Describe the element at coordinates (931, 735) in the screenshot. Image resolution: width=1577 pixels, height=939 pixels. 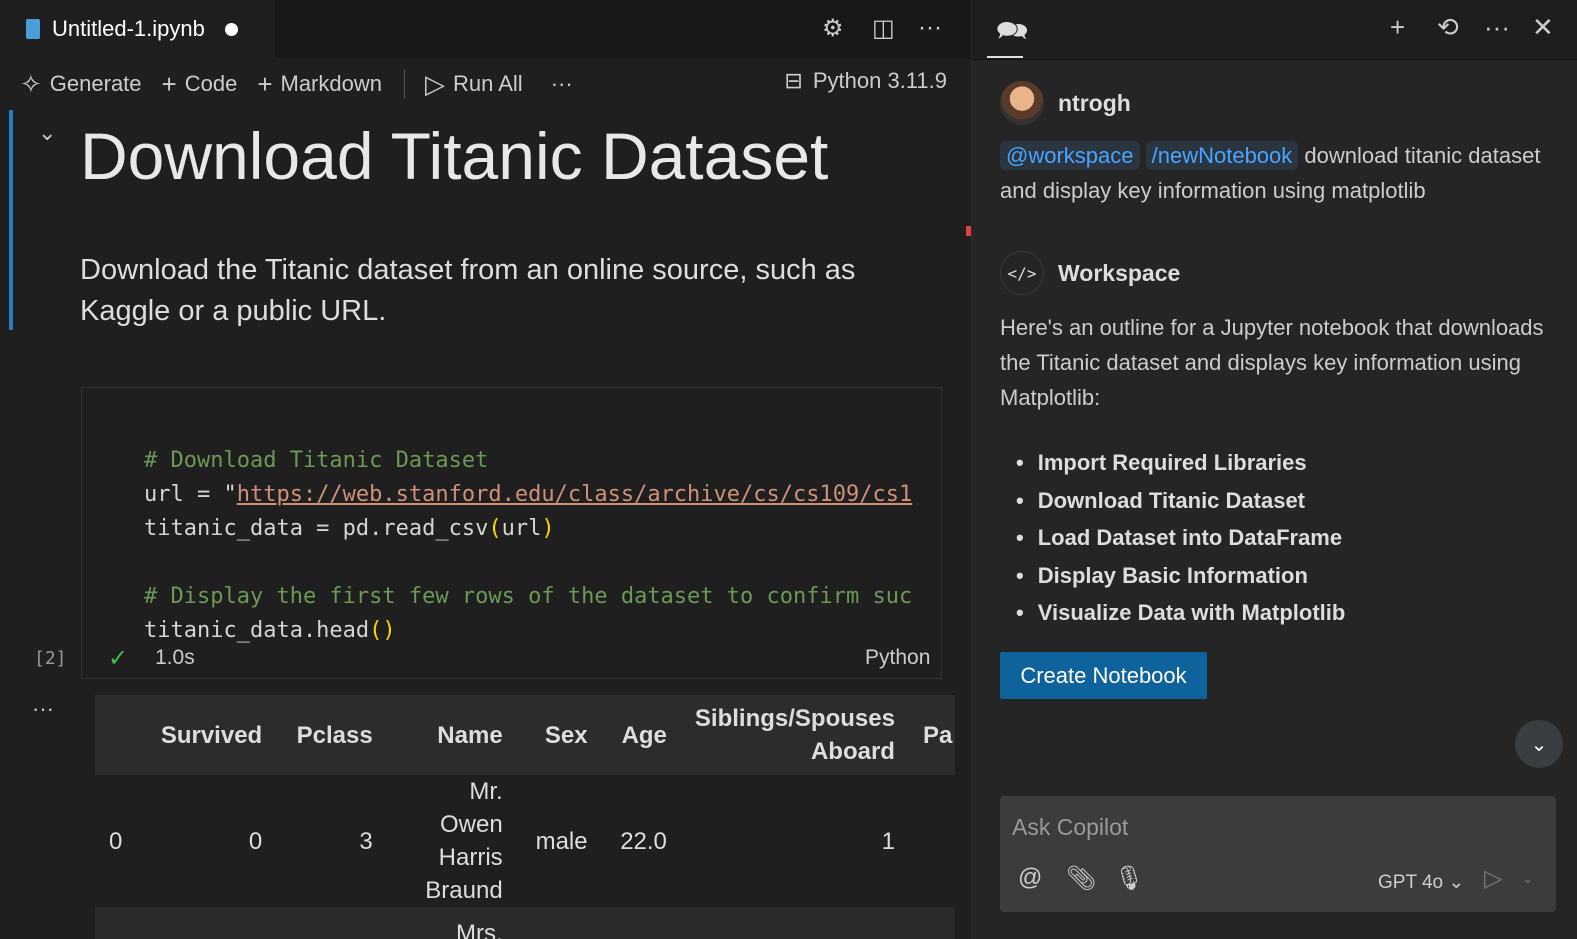
I see `table-header: Pa` at that location.